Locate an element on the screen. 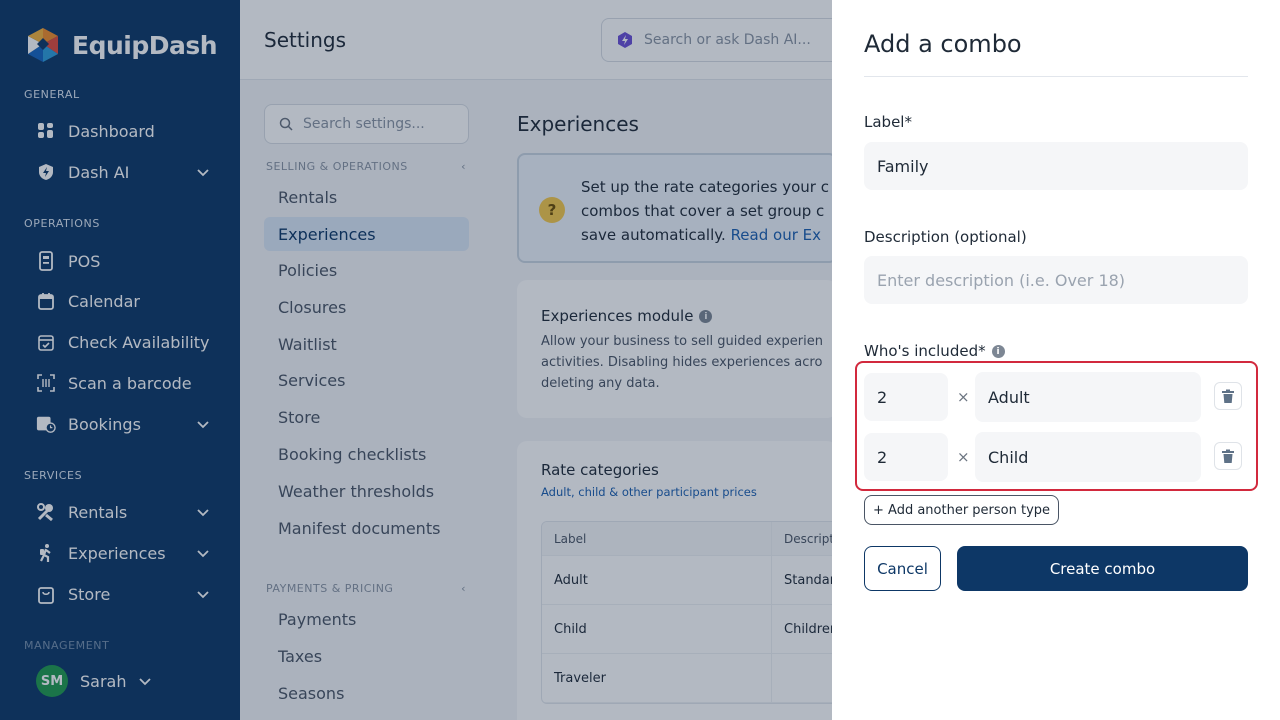 This screenshot has height=720, width=1280. included-label-text: Who's included* is located at coordinates (925, 351).